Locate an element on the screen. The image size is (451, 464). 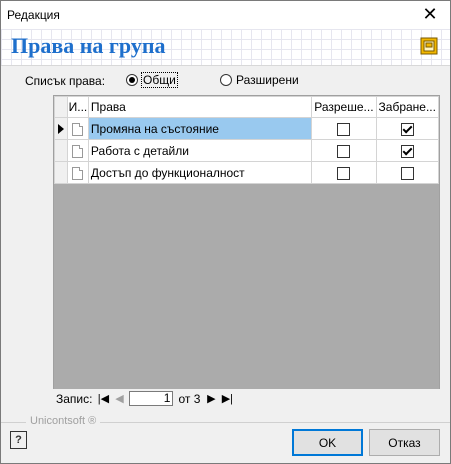
radio-extended: Разширени is located at coordinates (259, 80).